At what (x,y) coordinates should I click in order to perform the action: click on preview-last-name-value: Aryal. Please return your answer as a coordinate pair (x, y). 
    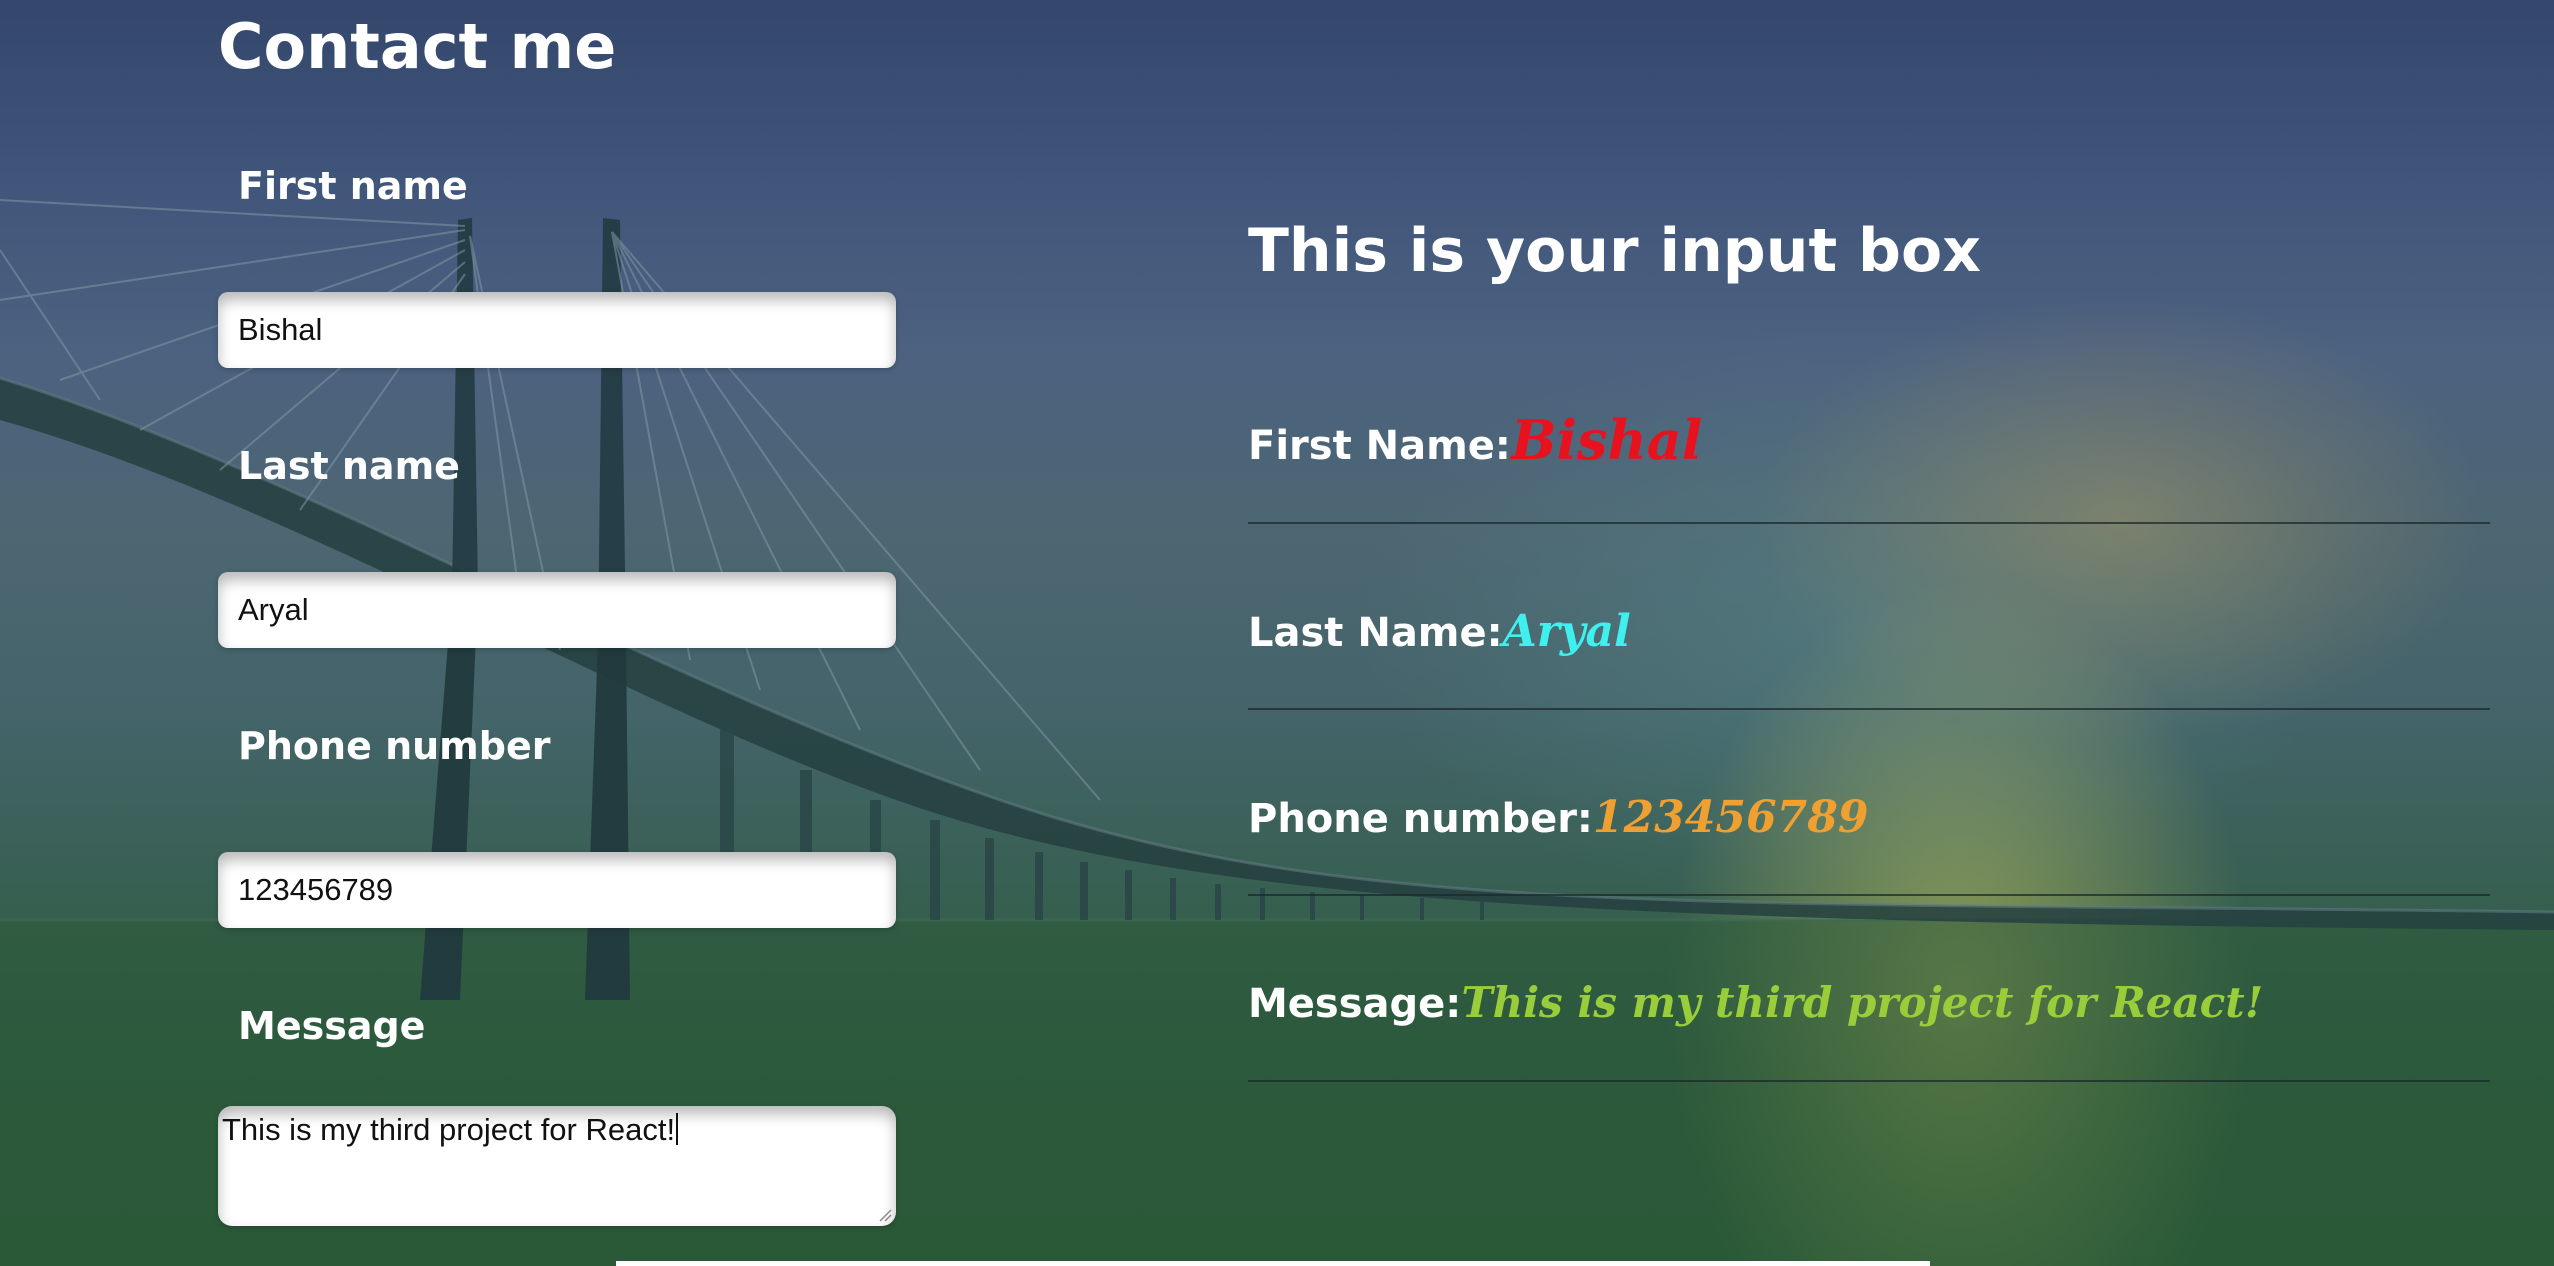
    Looking at the image, I should click on (1566, 631).